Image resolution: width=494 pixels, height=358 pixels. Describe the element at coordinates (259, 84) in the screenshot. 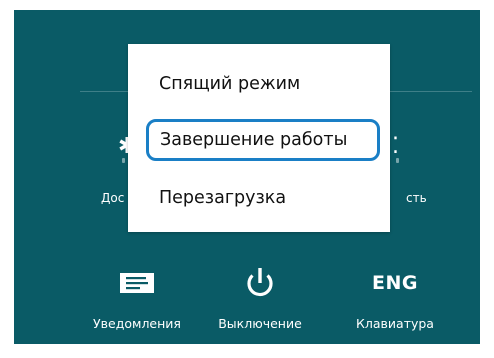

I see `menu-item-sleep: Спящий режим` at that location.